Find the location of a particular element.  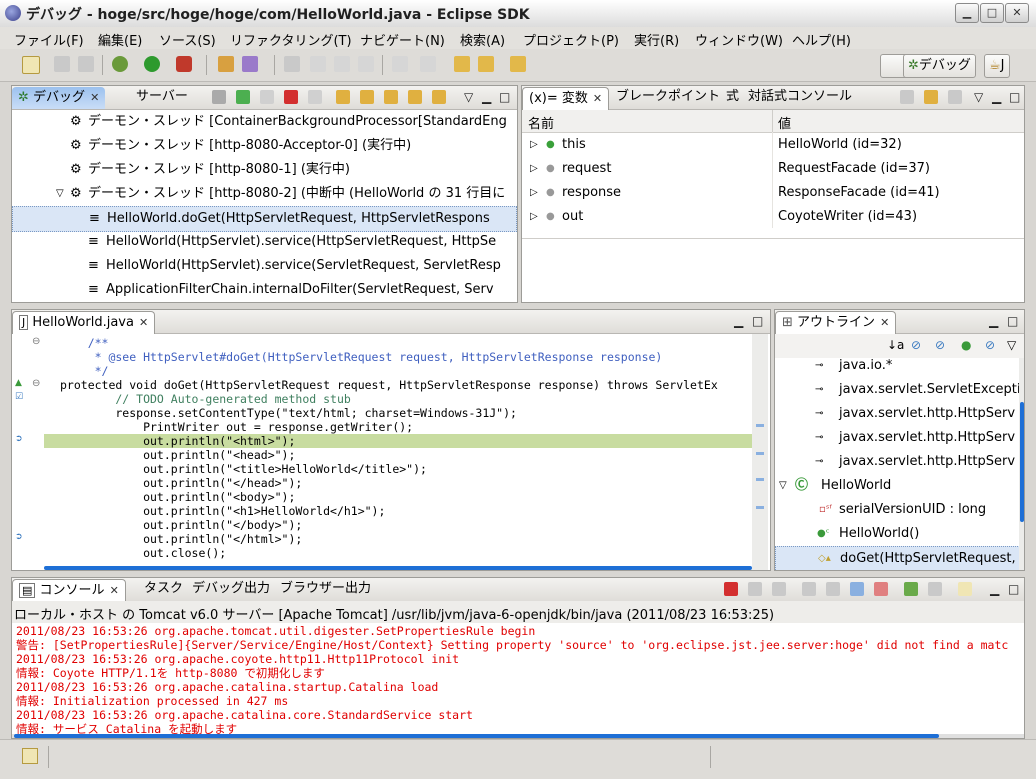

console-horizontal-scrollbar is located at coordinates (476, 736).